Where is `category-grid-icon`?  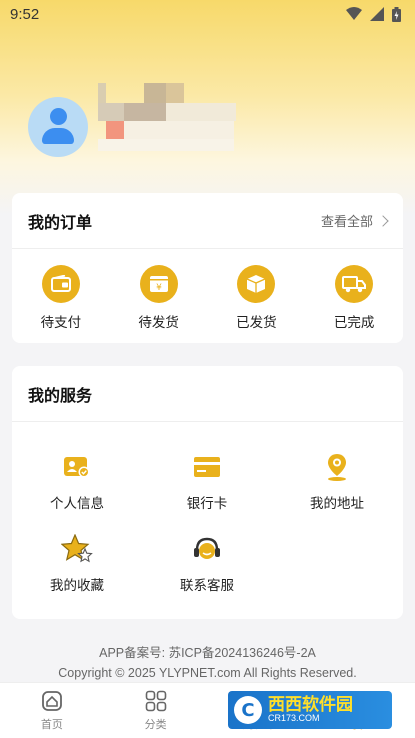 category-grid-icon is located at coordinates (155, 700).